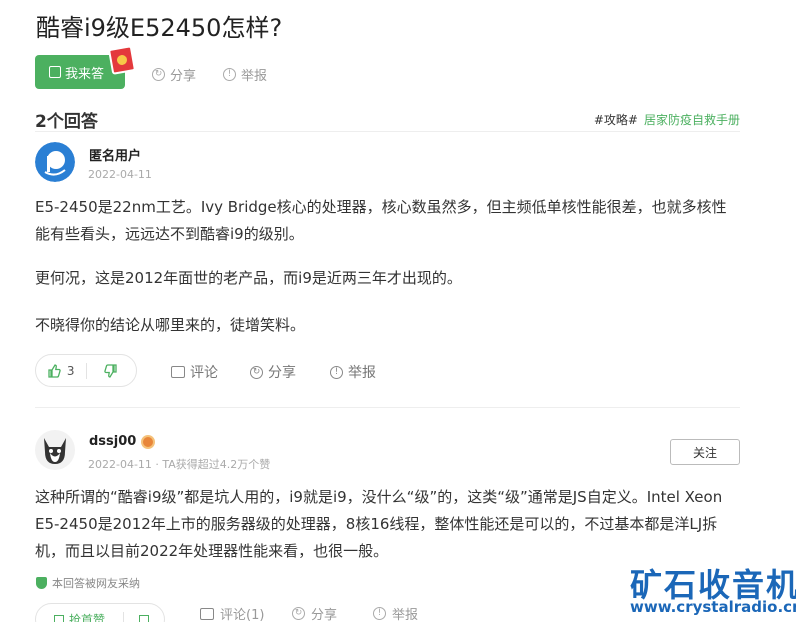 The image size is (796, 622). I want to click on user-name: 匿名用户, so click(115, 154).